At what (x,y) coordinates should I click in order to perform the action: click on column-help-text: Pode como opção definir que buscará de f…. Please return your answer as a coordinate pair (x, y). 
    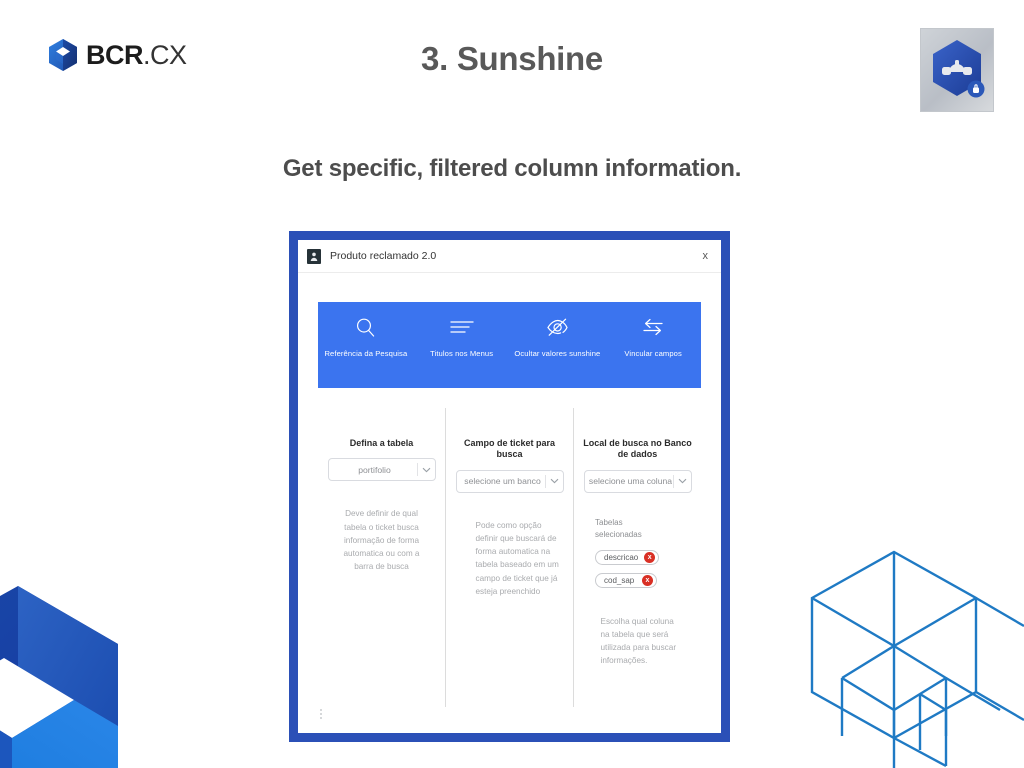
    Looking at the image, I should click on (517, 558).